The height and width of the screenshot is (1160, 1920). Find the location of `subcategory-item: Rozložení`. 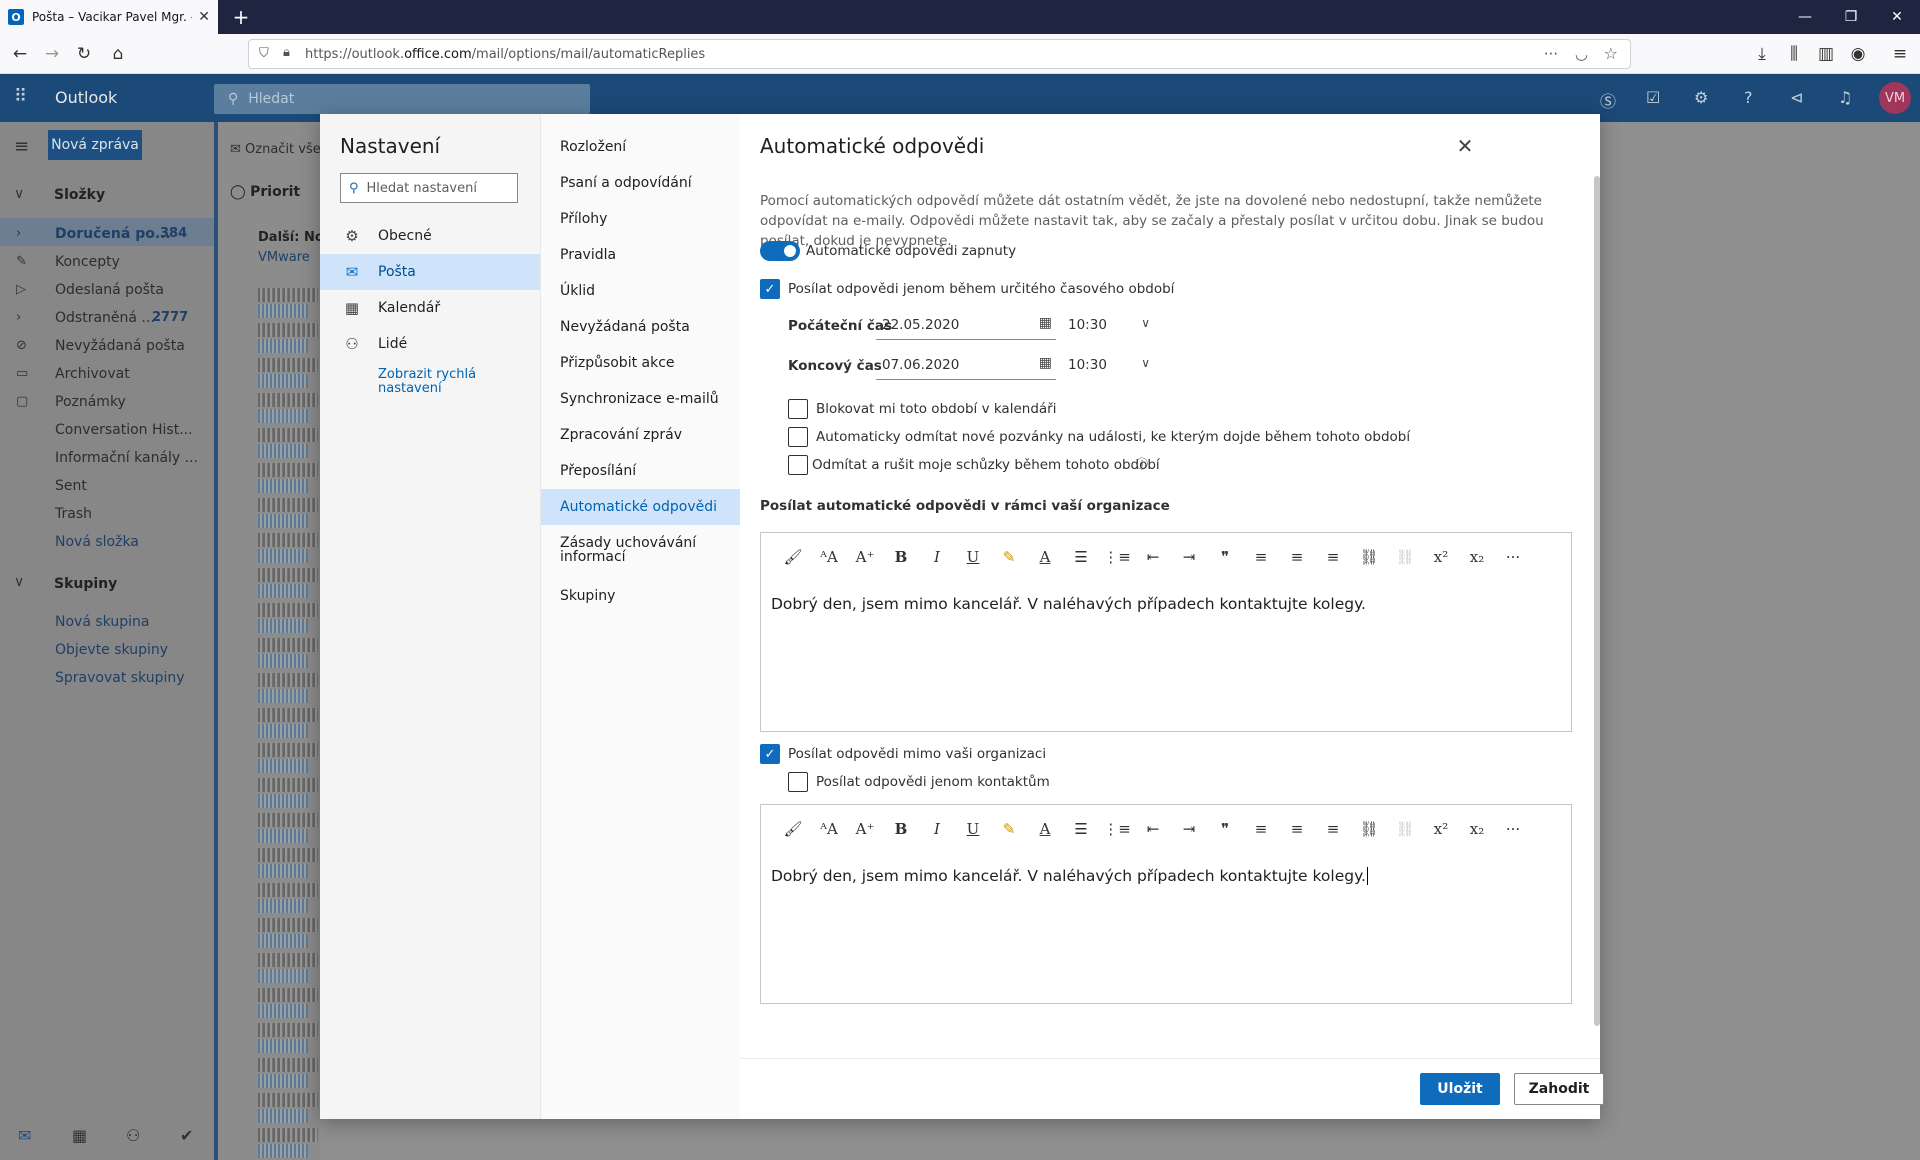

subcategory-item: Rozložení is located at coordinates (641, 147).